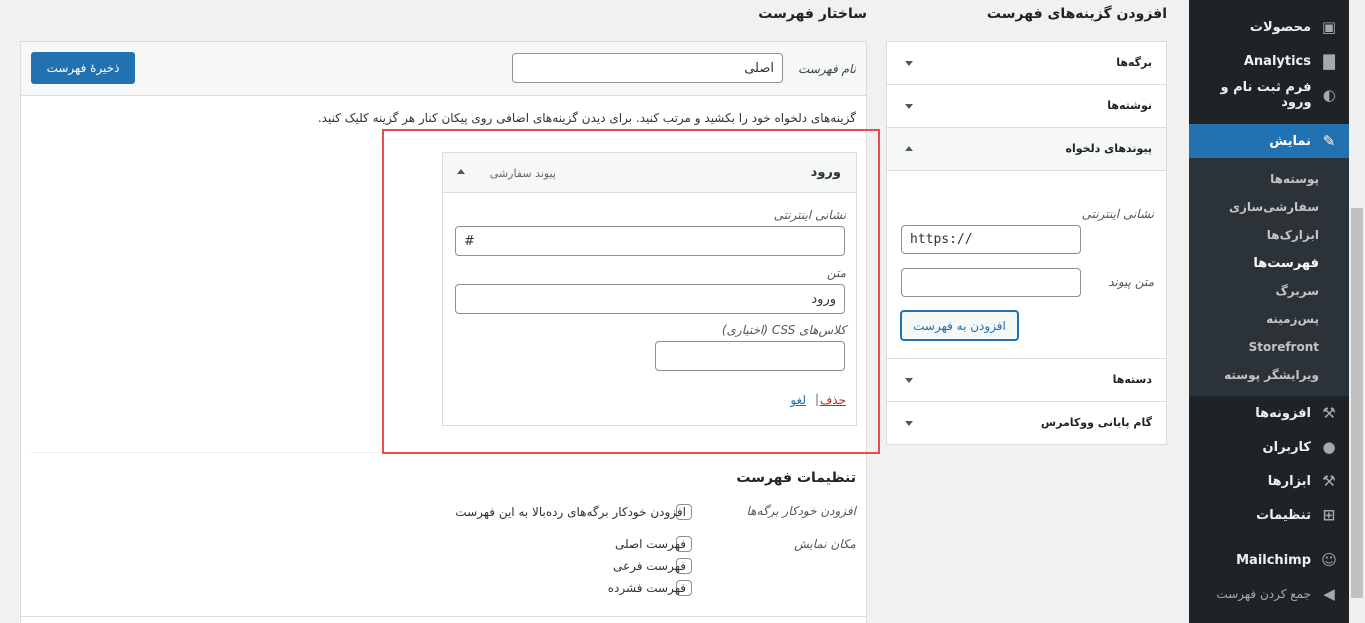 This screenshot has width=1365, height=623. Describe the element at coordinates (991, 282) in the screenshot. I see `custom-link-text-input` at that location.